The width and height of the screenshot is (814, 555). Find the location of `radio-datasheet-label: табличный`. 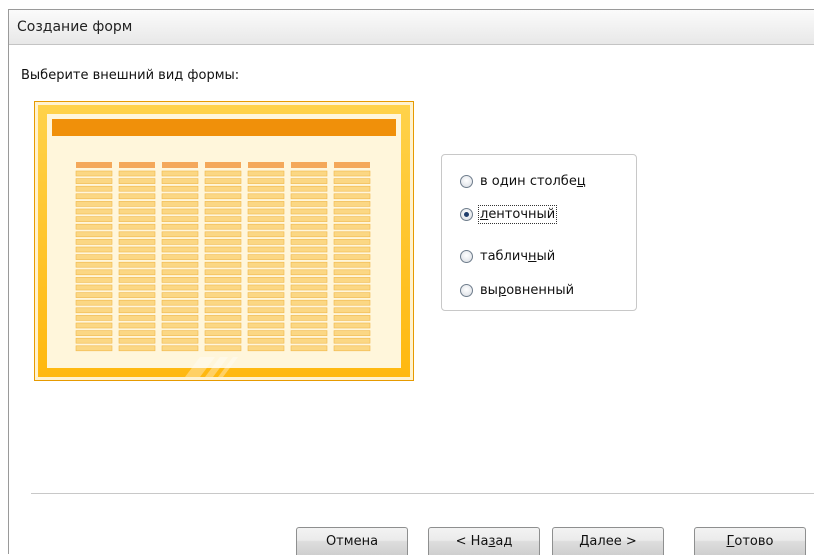

radio-datasheet-label: табличный is located at coordinates (518, 256).